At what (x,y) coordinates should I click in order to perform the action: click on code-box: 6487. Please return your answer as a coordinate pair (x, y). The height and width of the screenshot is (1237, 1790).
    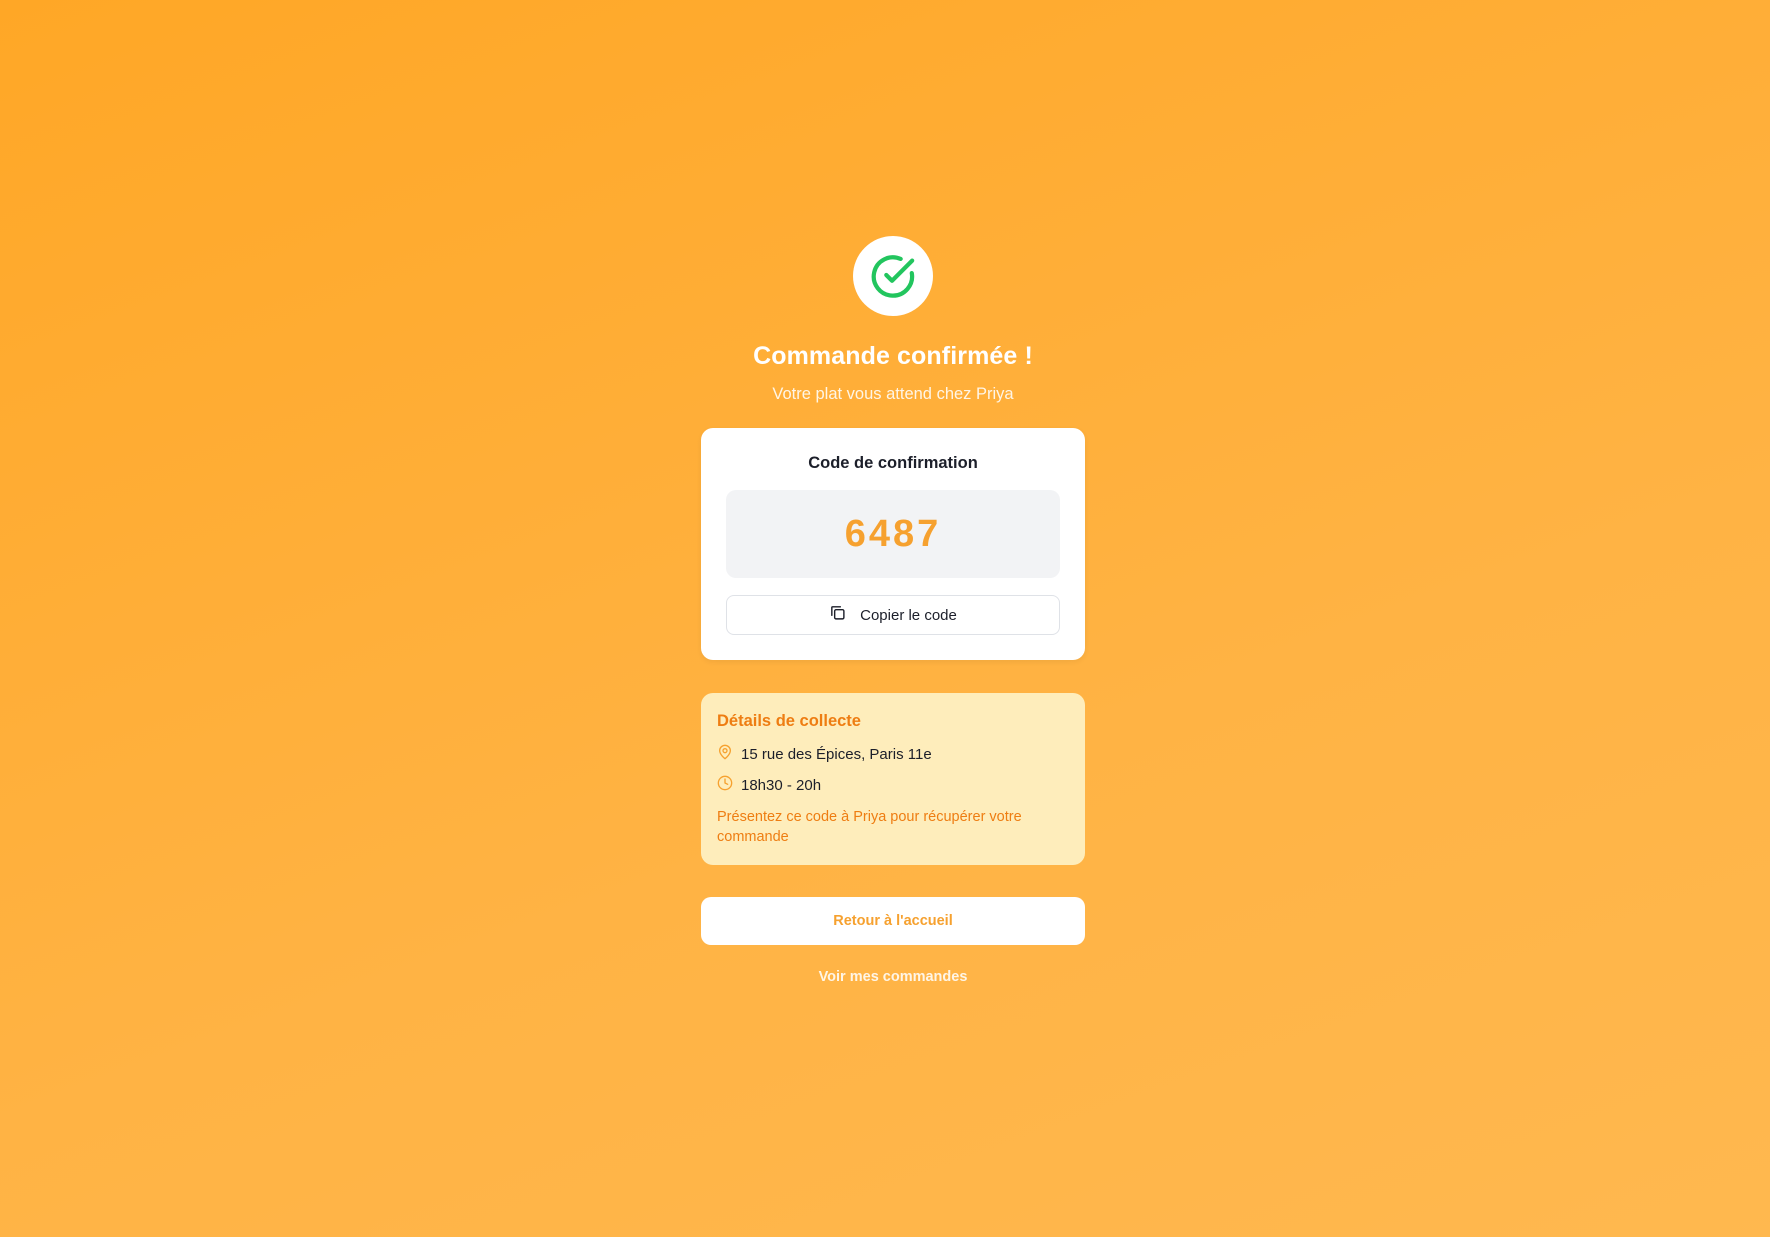
    Looking at the image, I should click on (893, 534).